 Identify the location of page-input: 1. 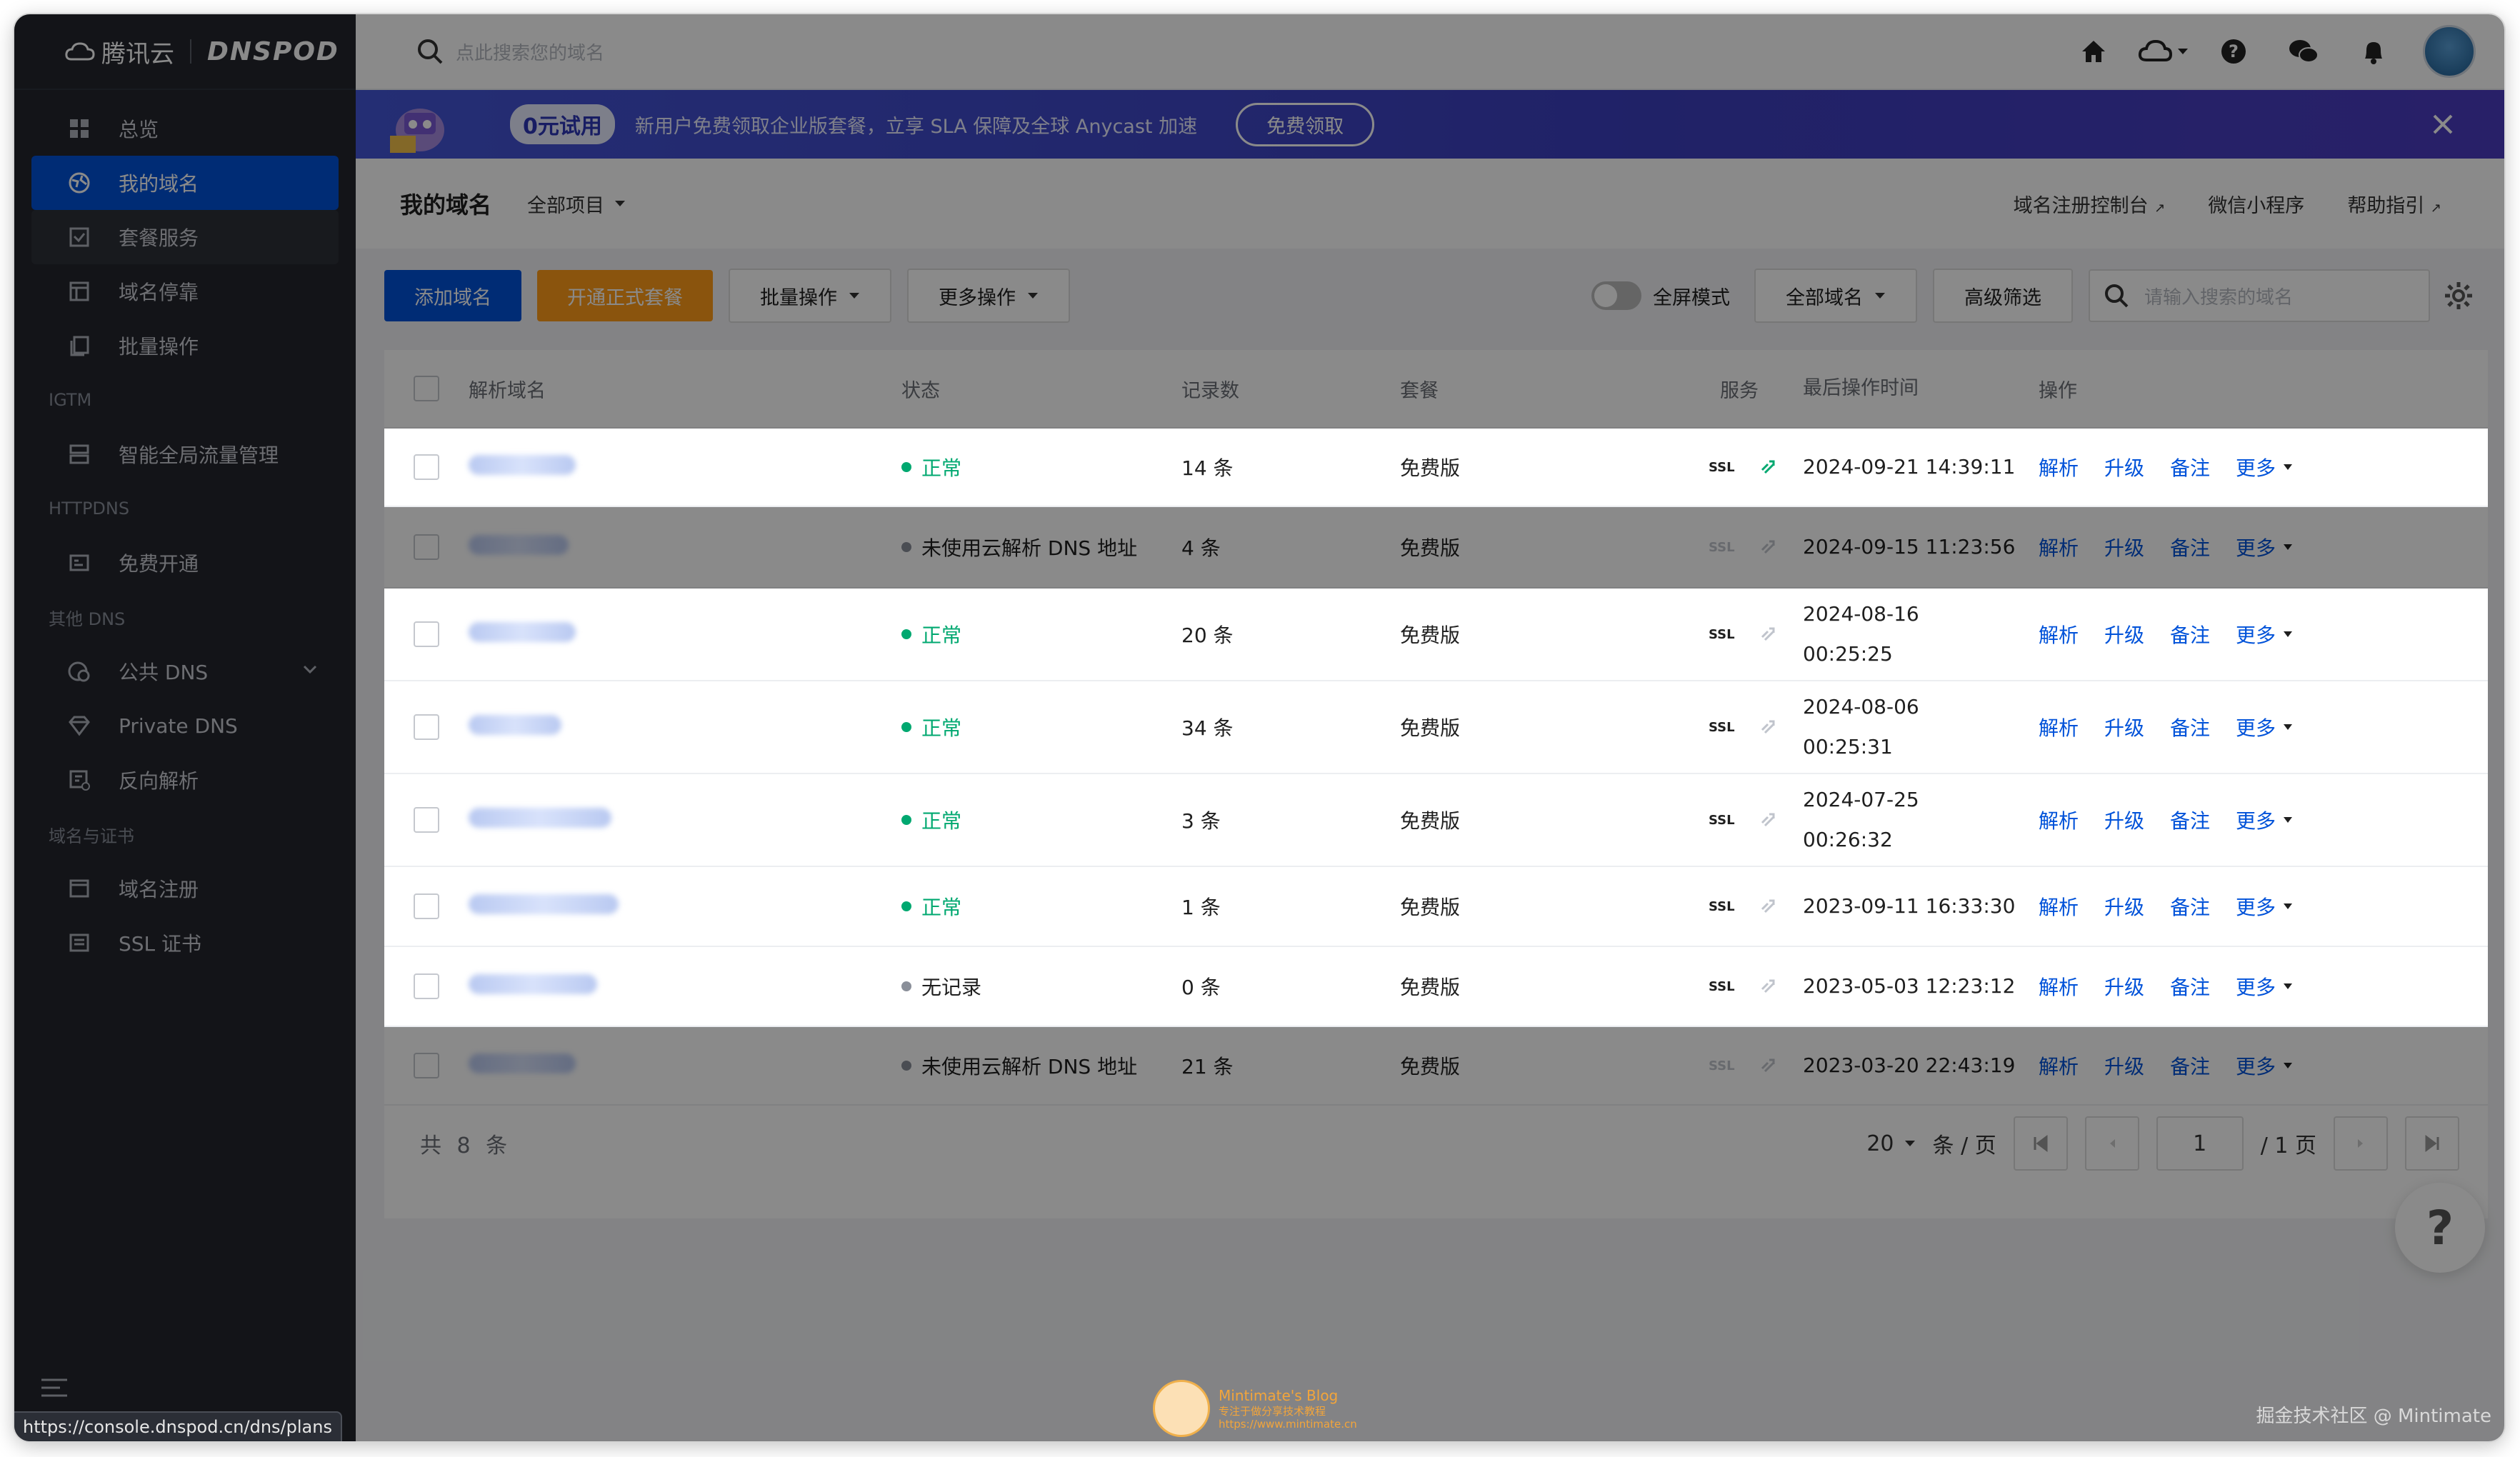
(2200, 1143).